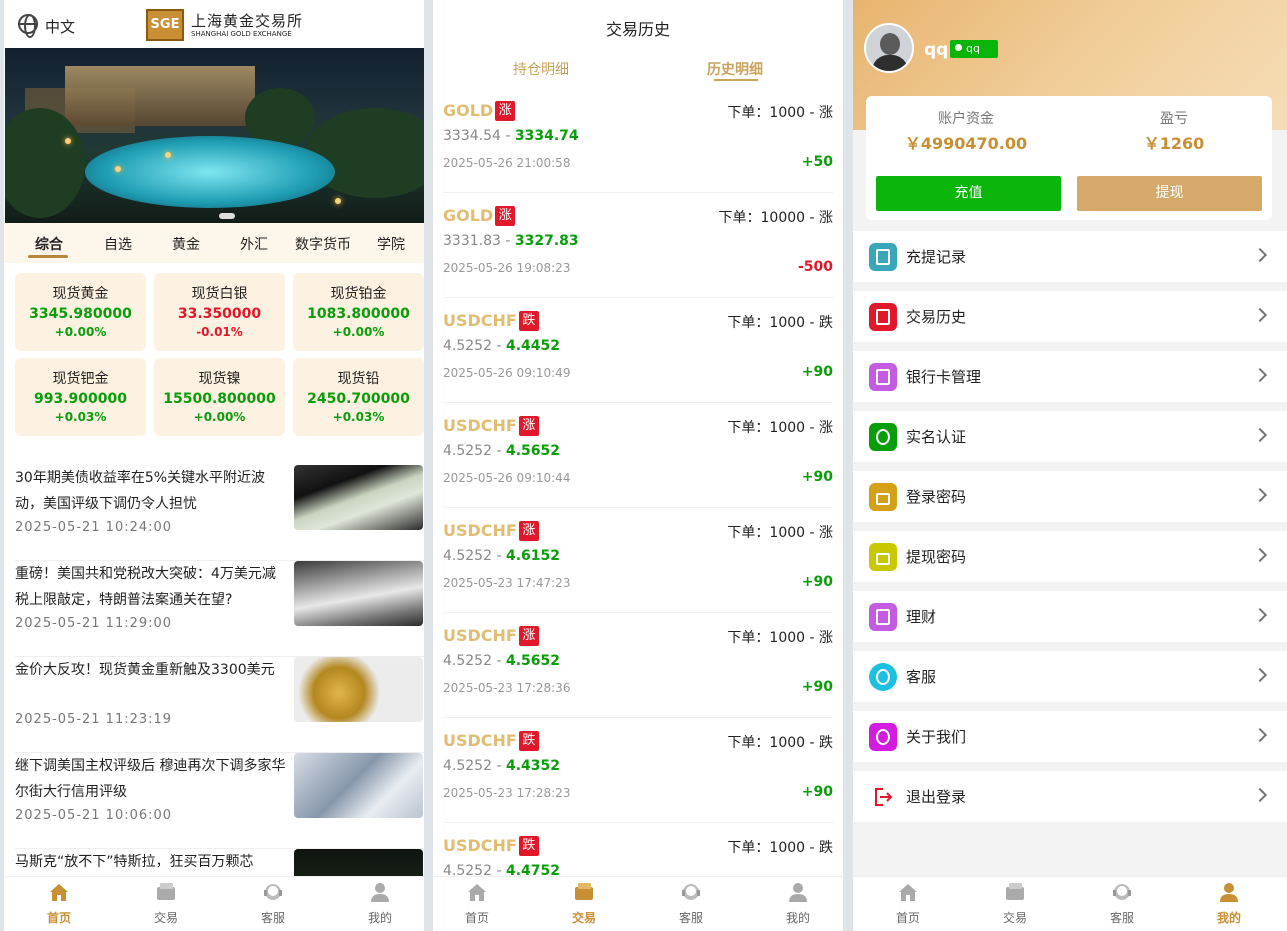 This screenshot has width=1287, height=931. I want to click on logo-text-cn: 上海黄金交易所, so click(247, 21).